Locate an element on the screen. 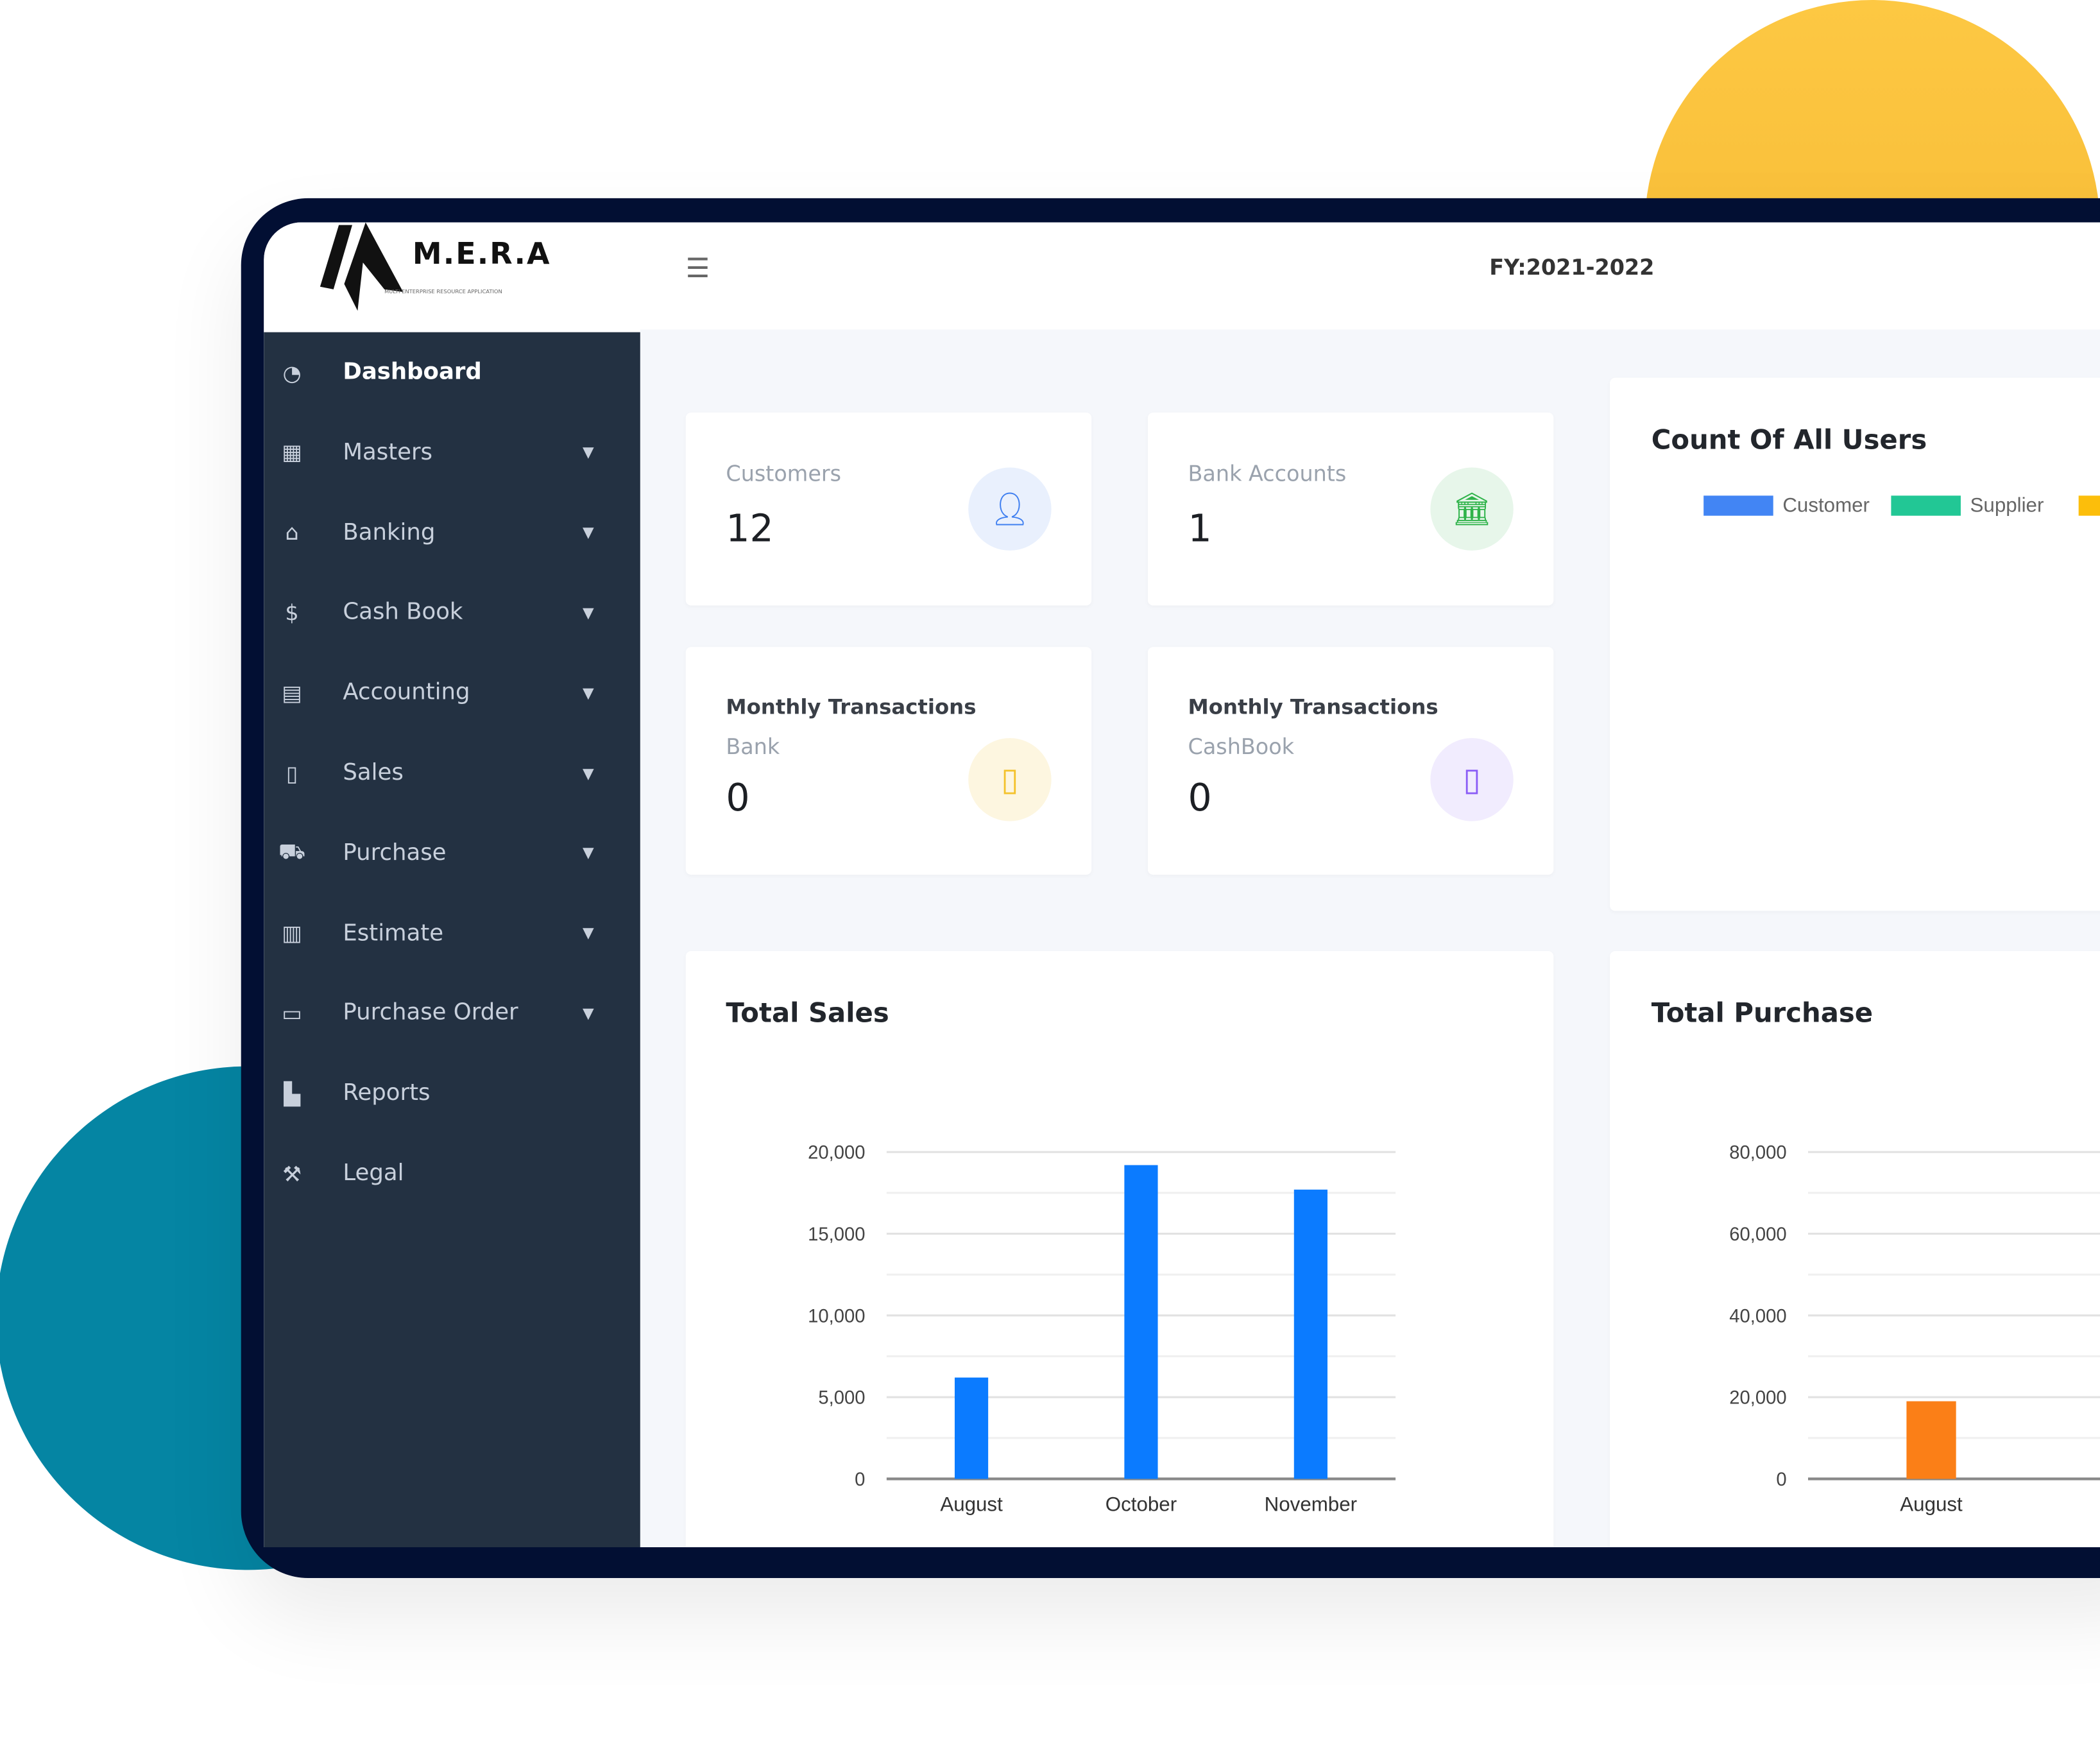  bank-icon: ⌂ is located at coordinates (292, 532).